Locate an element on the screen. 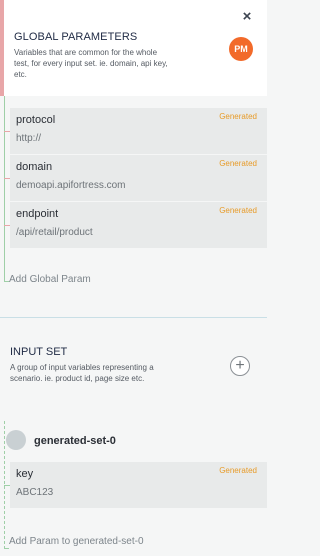 The image size is (320, 556). global-params-description-line-1: Variables that are common for the whole is located at coordinates (86, 52).